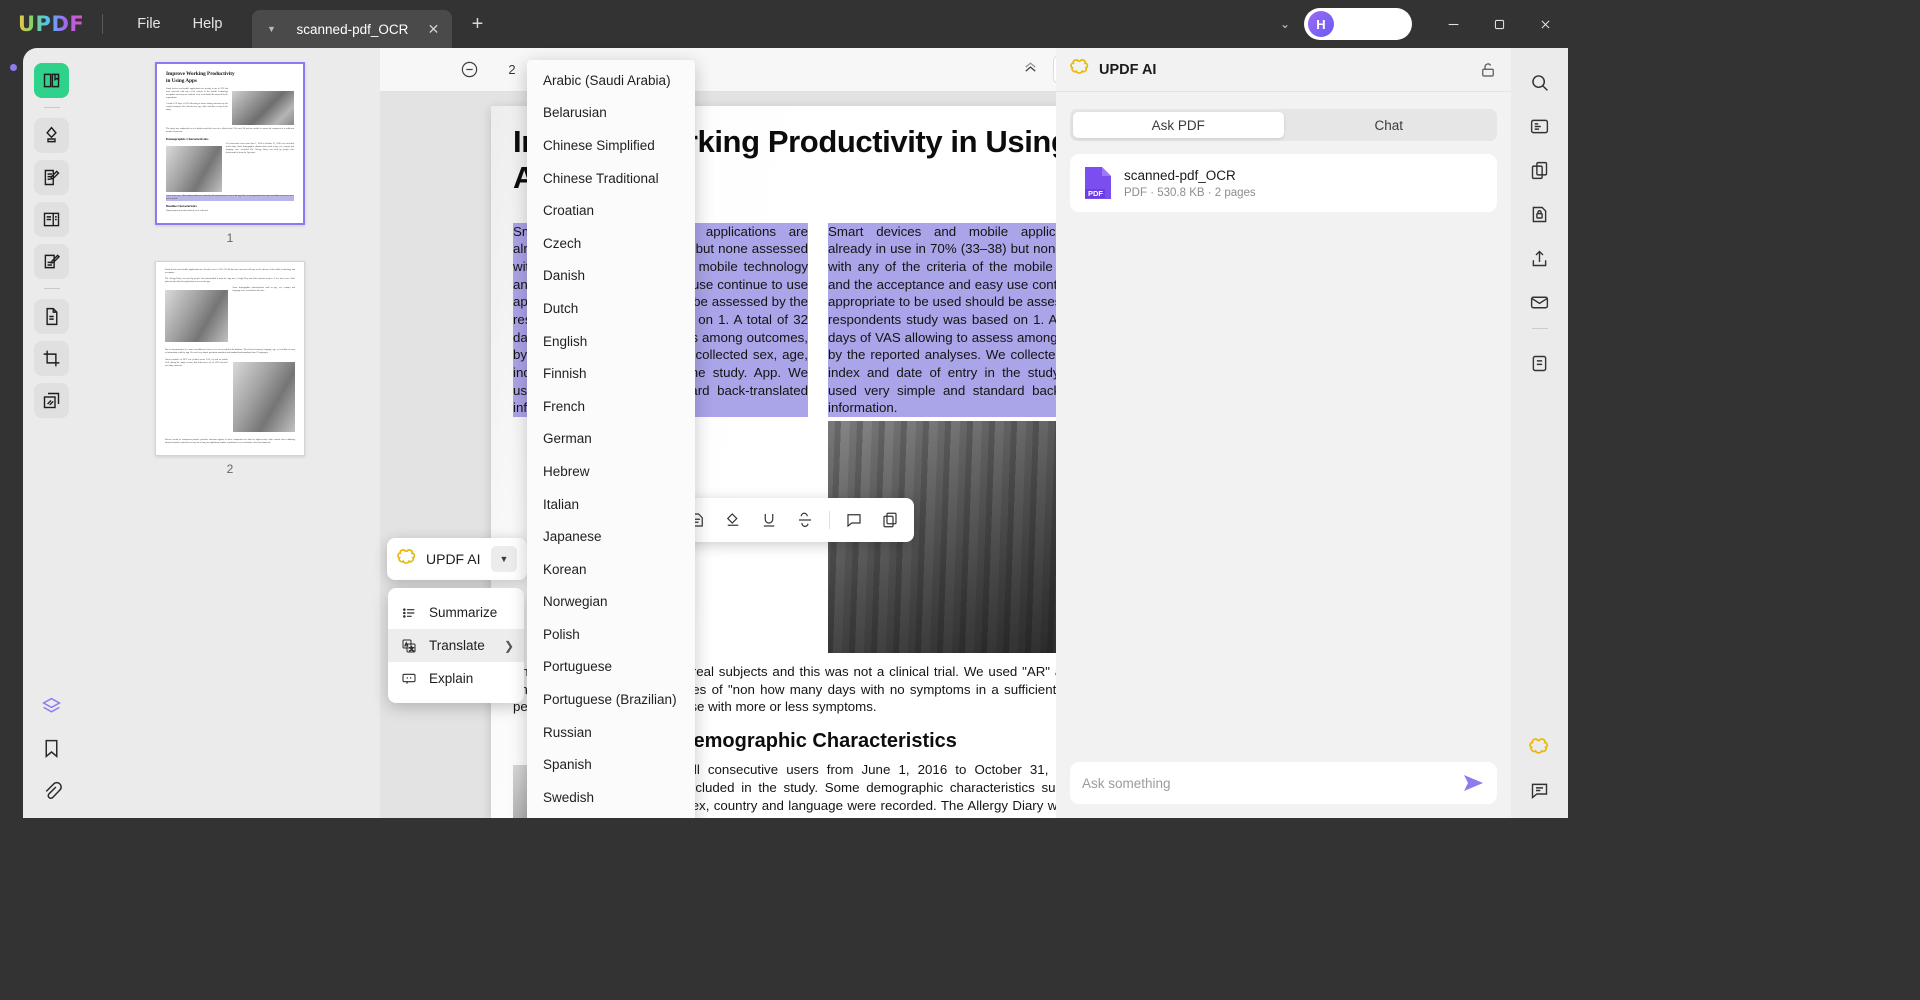 The width and height of the screenshot is (1920, 1000). What do you see at coordinates (51, 748) in the screenshot?
I see `sidebar-item-bookmark` at bounding box center [51, 748].